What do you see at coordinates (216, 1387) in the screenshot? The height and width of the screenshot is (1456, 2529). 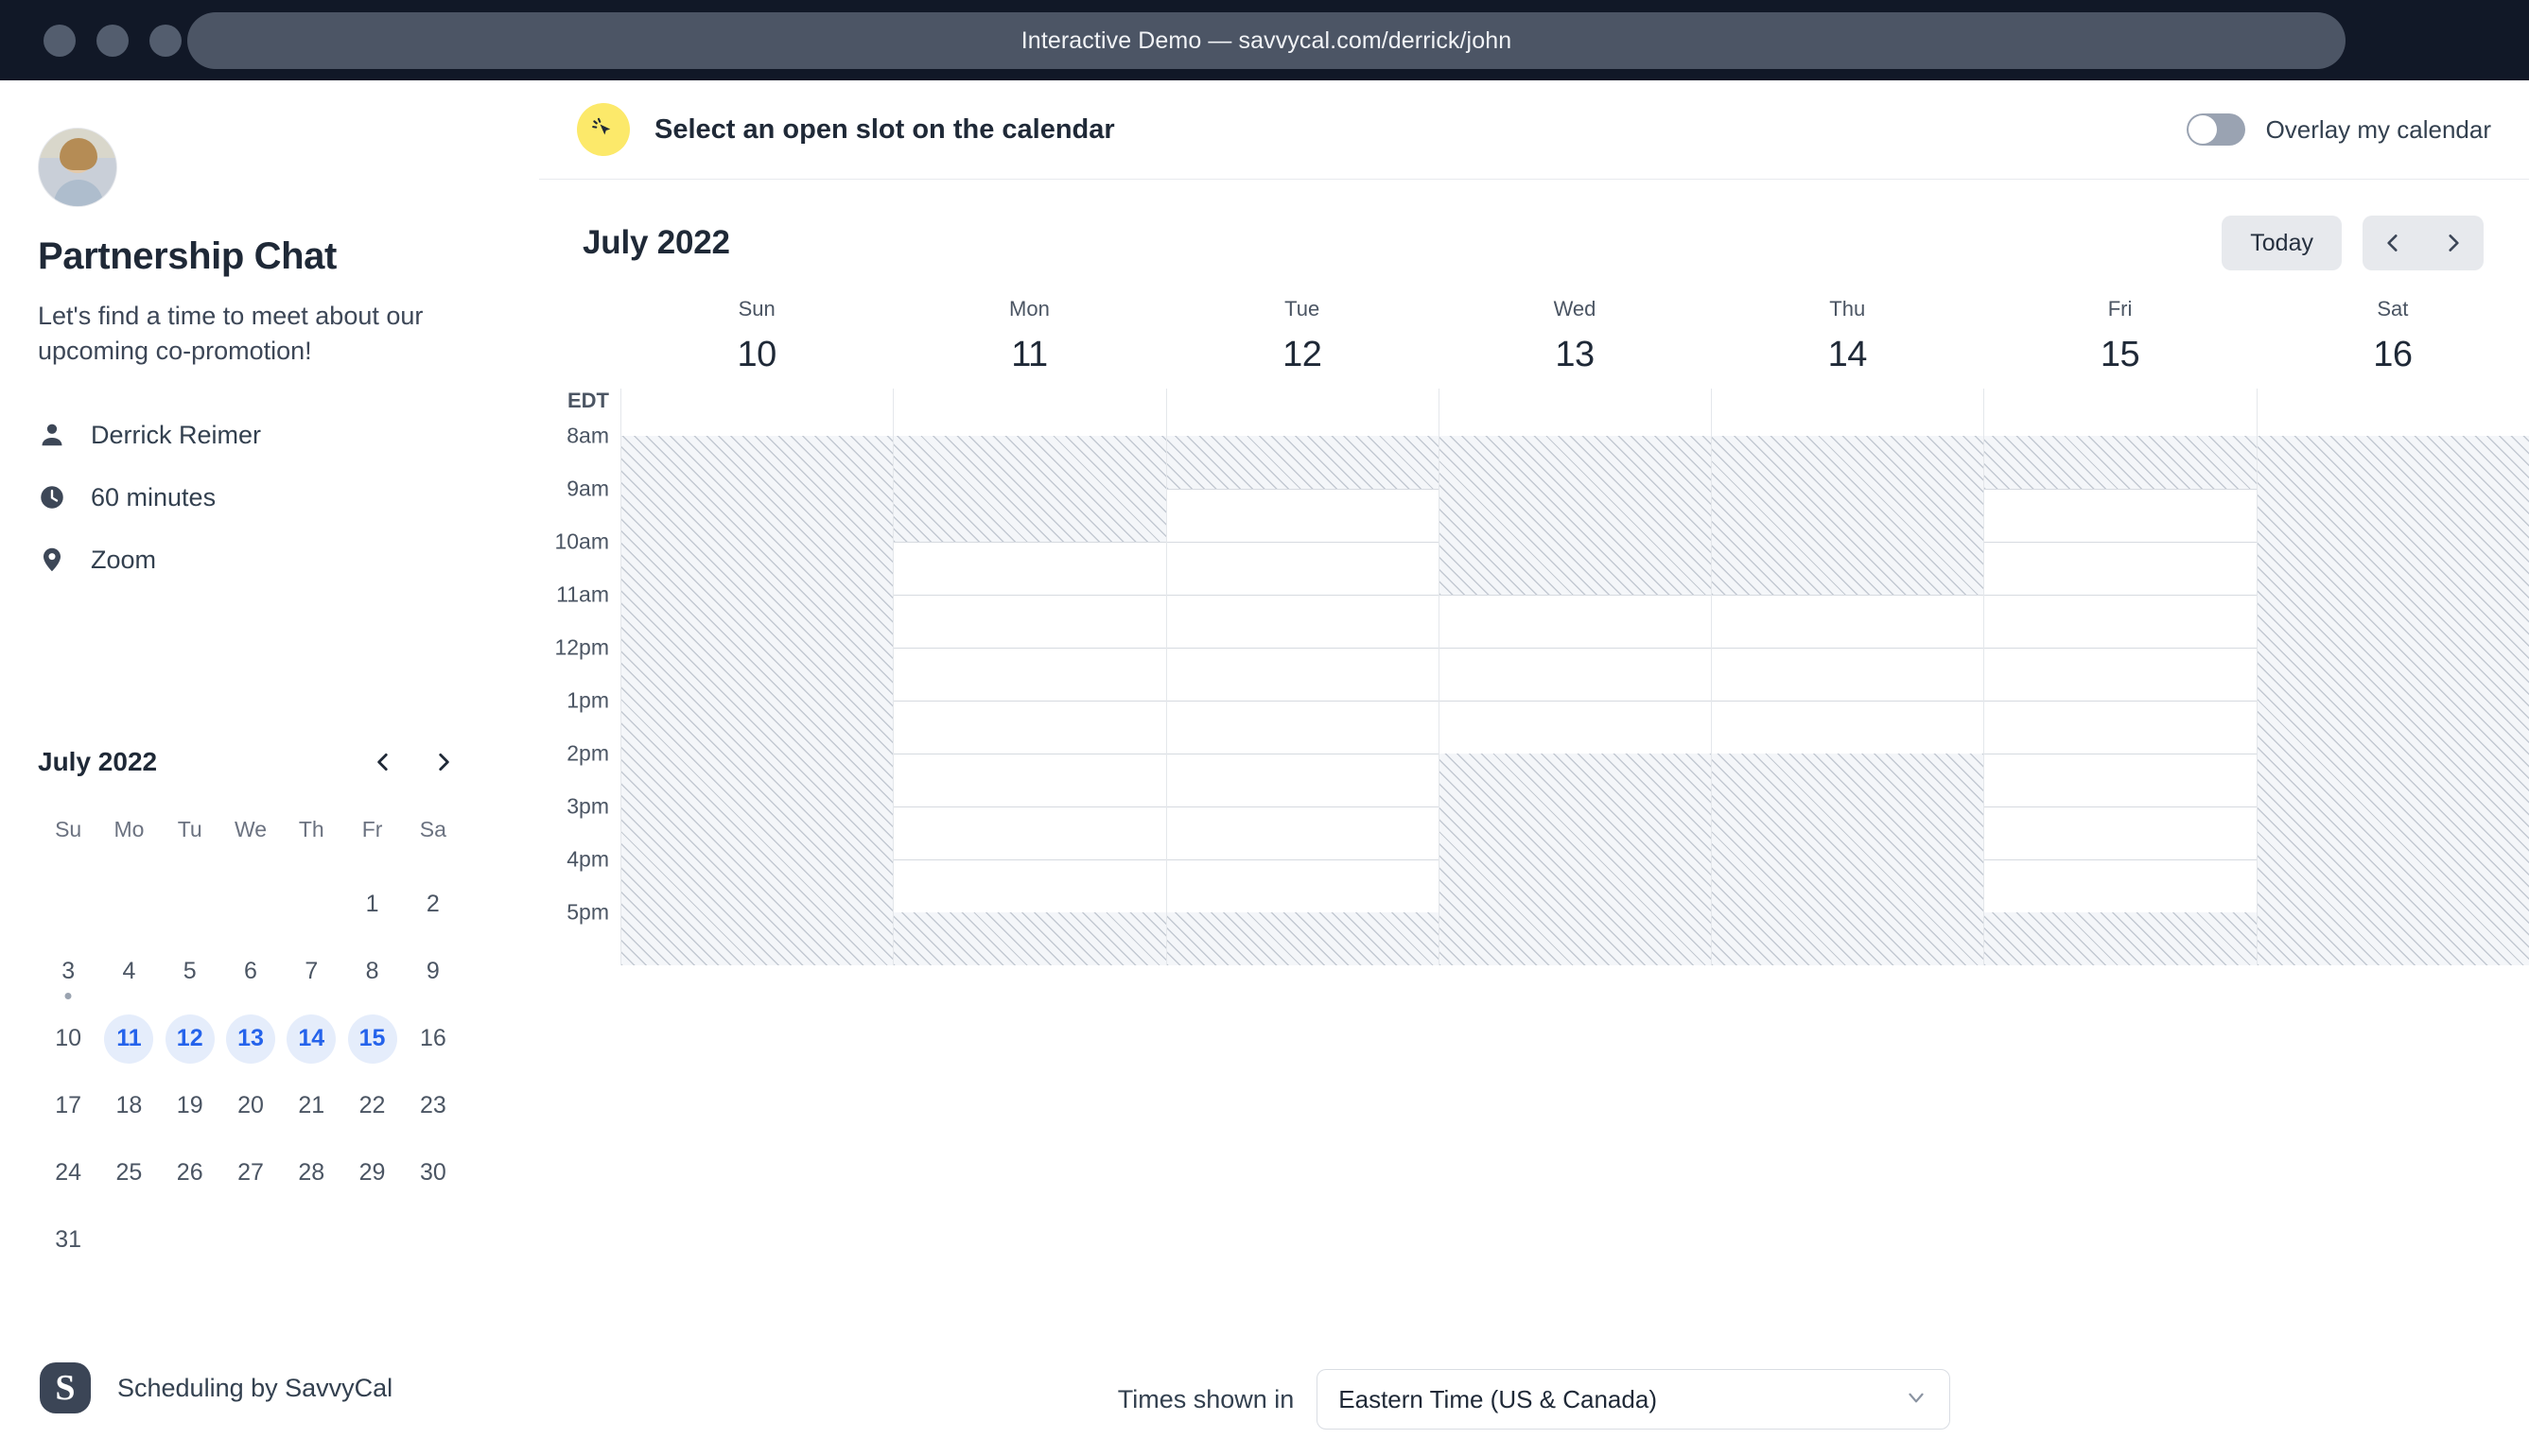 I see `brand-footer: S Scheduling by SavvyCal` at bounding box center [216, 1387].